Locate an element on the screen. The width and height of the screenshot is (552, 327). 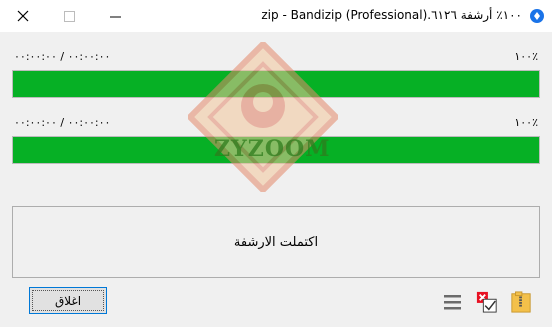
minimize-button is located at coordinates (115, 16).